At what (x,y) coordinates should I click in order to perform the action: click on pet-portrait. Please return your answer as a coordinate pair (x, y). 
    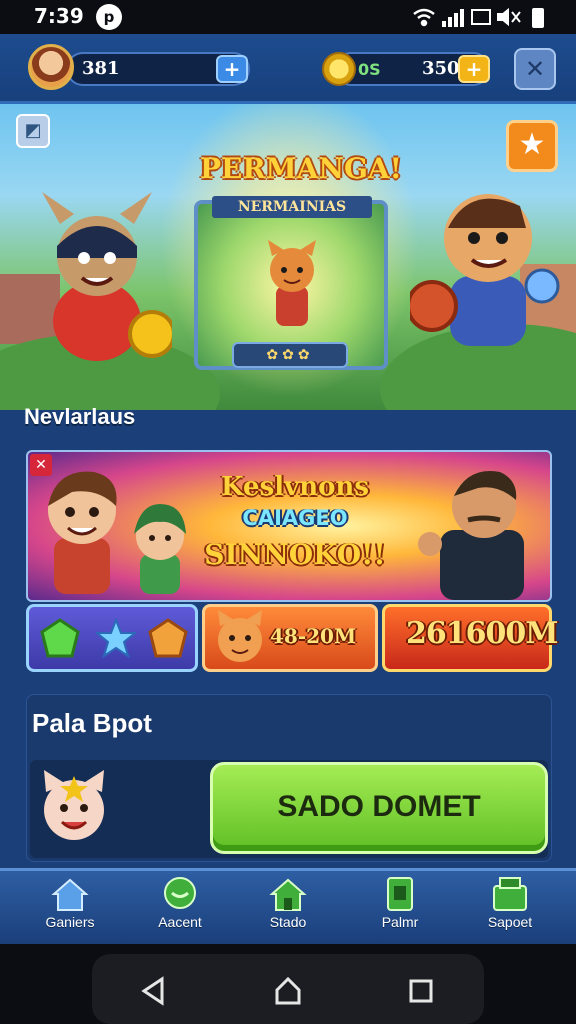
    Looking at the image, I should click on (74, 806).